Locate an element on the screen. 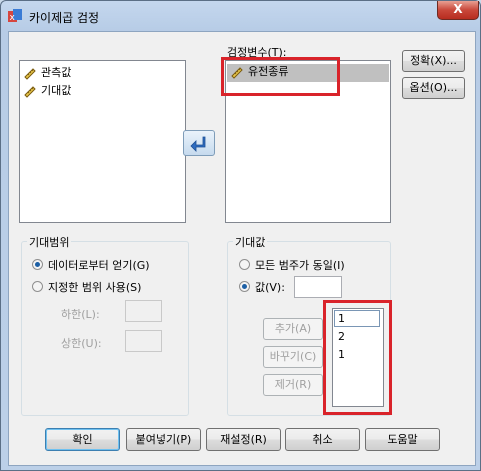 The height and width of the screenshot is (471, 481). source-variable-list: 관측값 기대값 is located at coordinates (102, 141).